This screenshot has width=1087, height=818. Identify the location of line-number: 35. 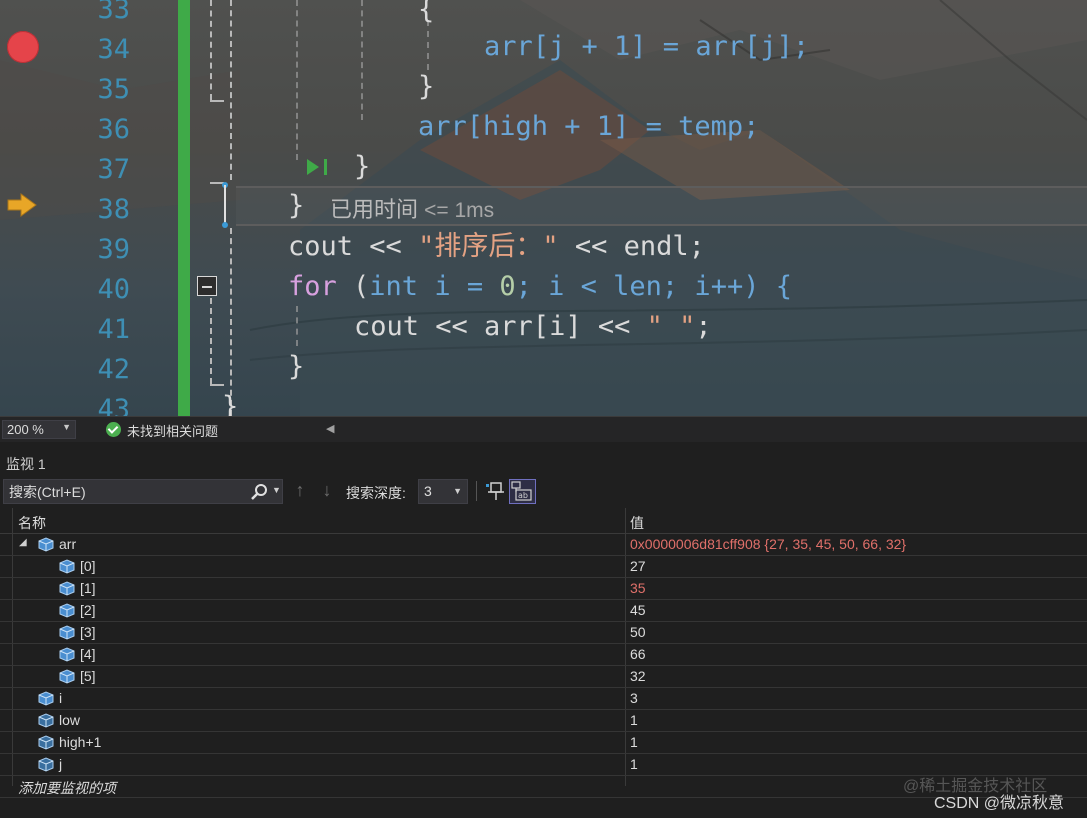
(113, 89).